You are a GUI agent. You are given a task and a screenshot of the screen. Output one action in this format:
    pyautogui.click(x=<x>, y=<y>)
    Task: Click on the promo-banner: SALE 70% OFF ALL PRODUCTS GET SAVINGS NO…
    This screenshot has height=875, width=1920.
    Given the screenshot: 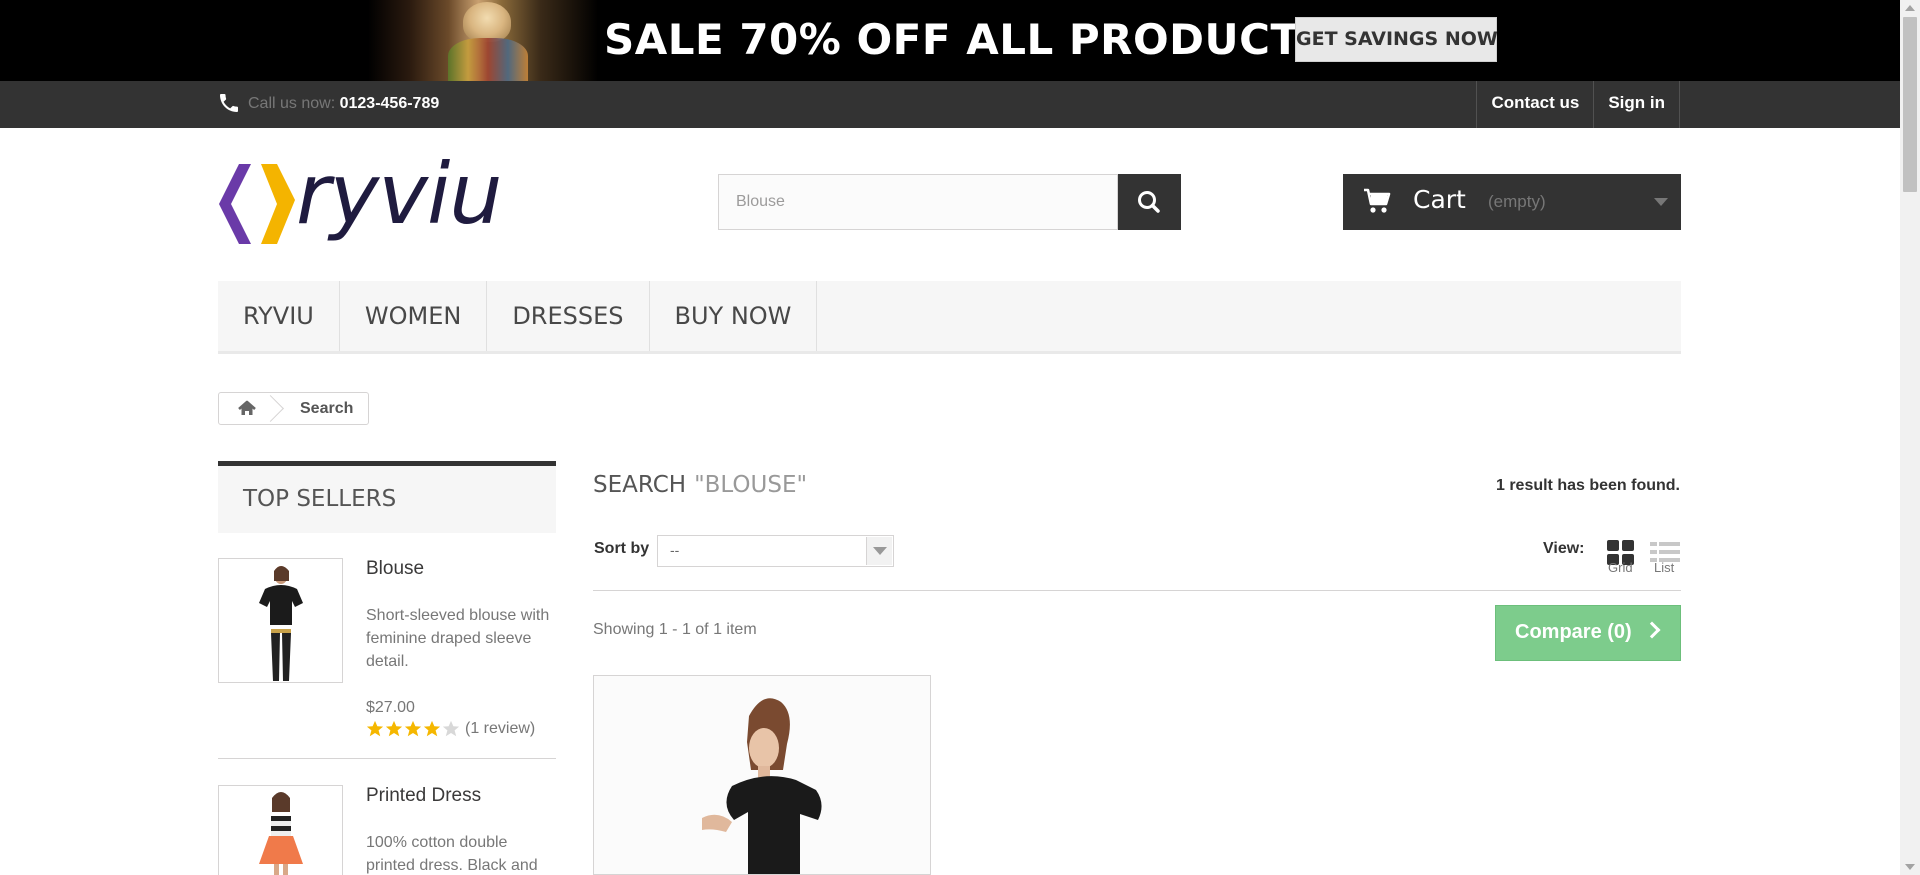 What is the action you would take?
    pyautogui.click(x=950, y=40)
    